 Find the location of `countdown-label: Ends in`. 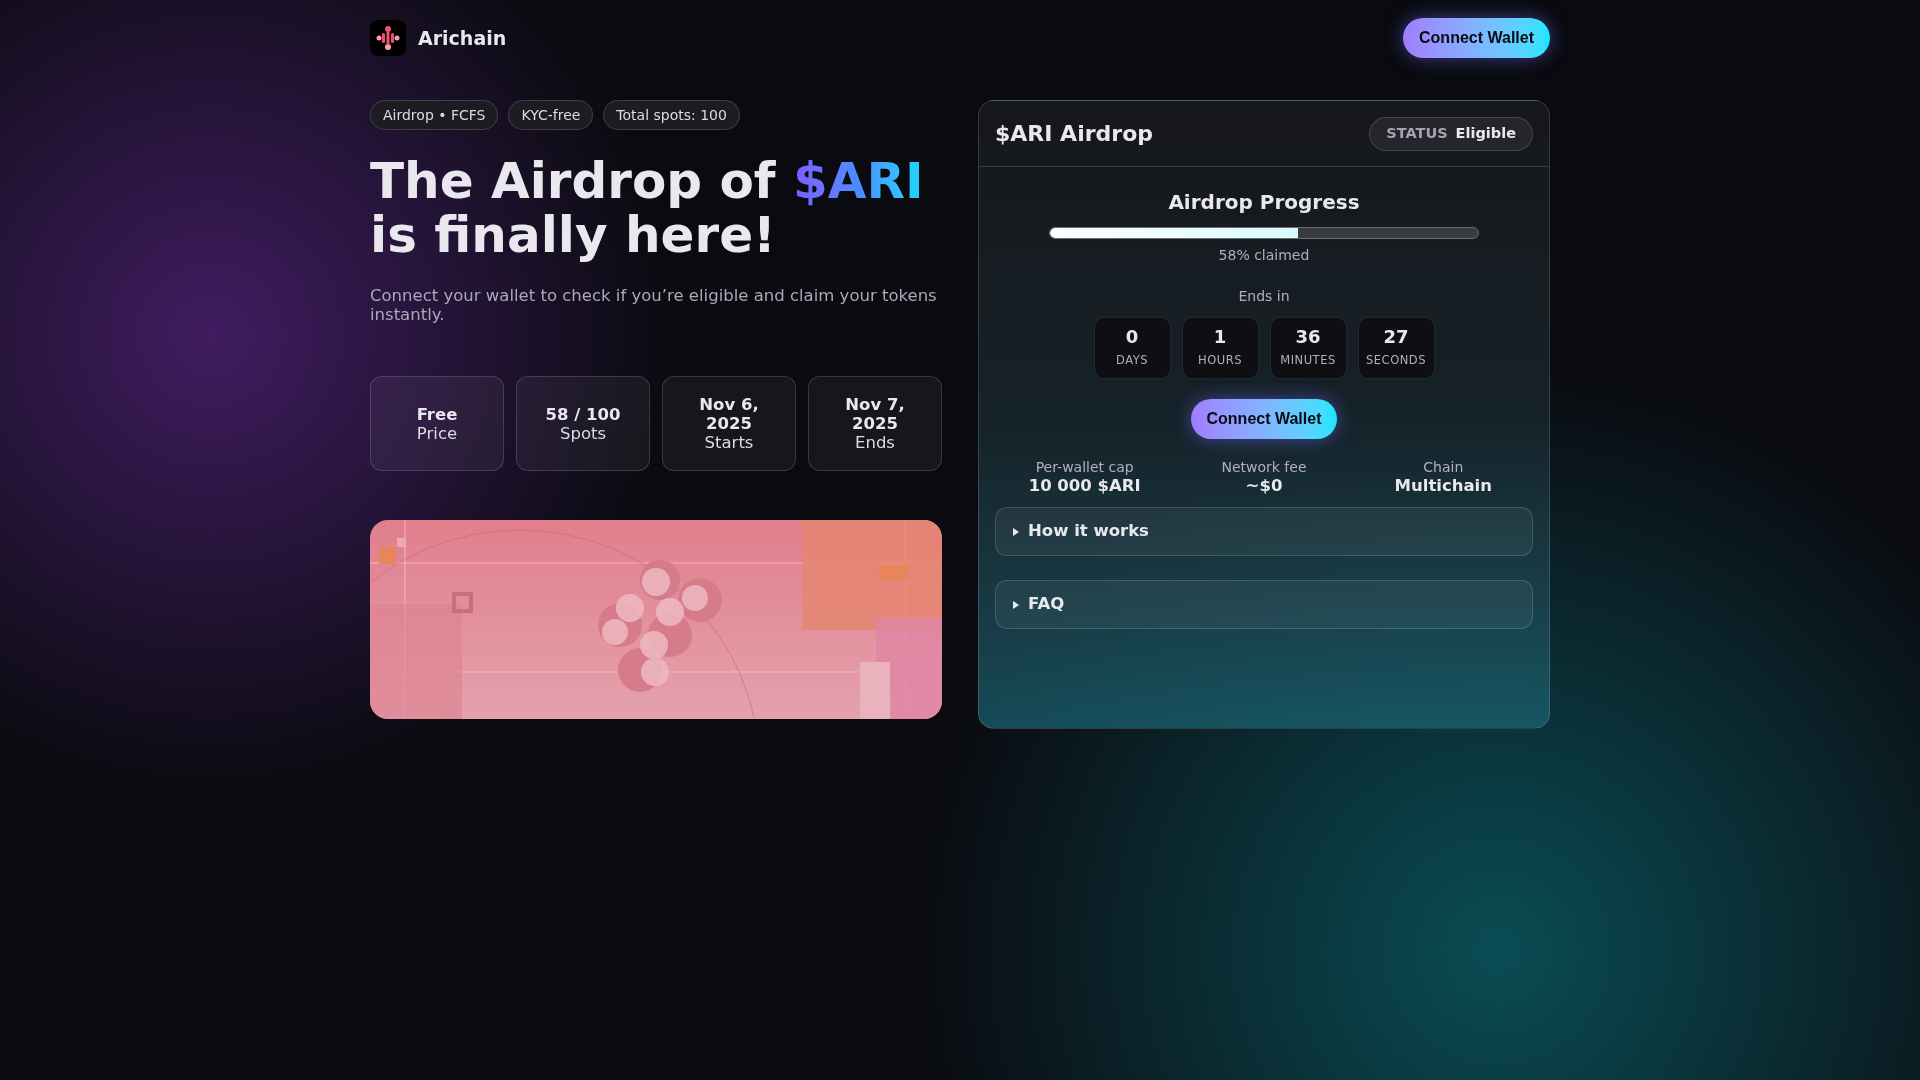

countdown-label: Ends in is located at coordinates (1264, 296).